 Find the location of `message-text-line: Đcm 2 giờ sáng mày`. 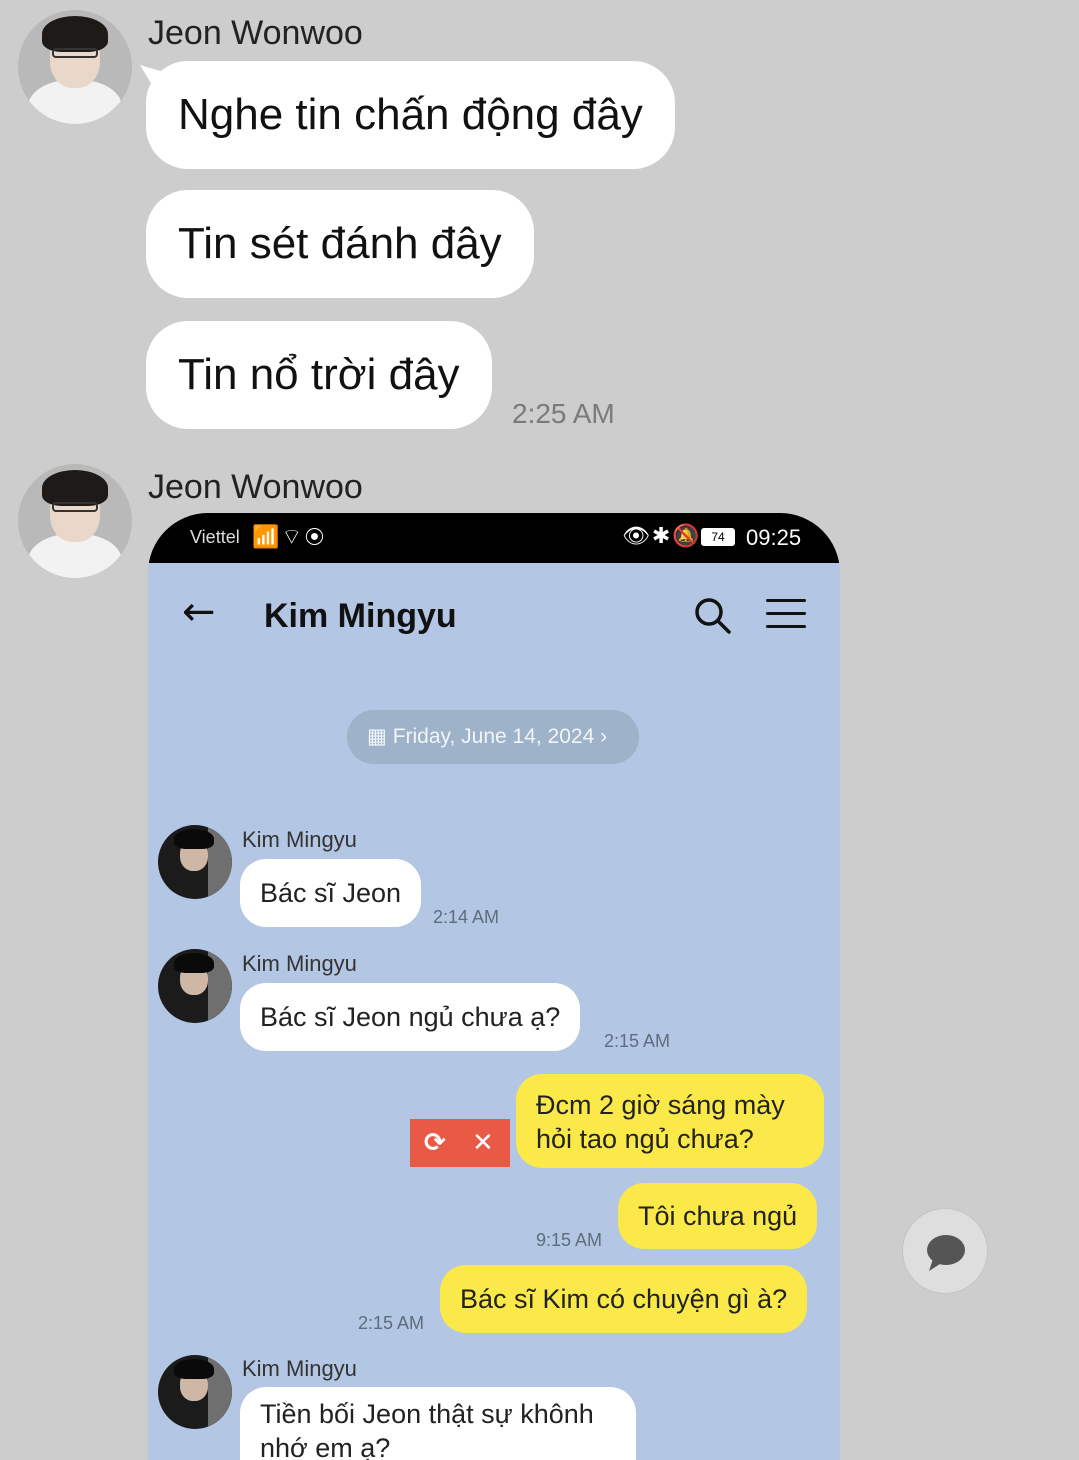

message-text-line: Đcm 2 giờ sáng mày is located at coordinates (660, 1105).